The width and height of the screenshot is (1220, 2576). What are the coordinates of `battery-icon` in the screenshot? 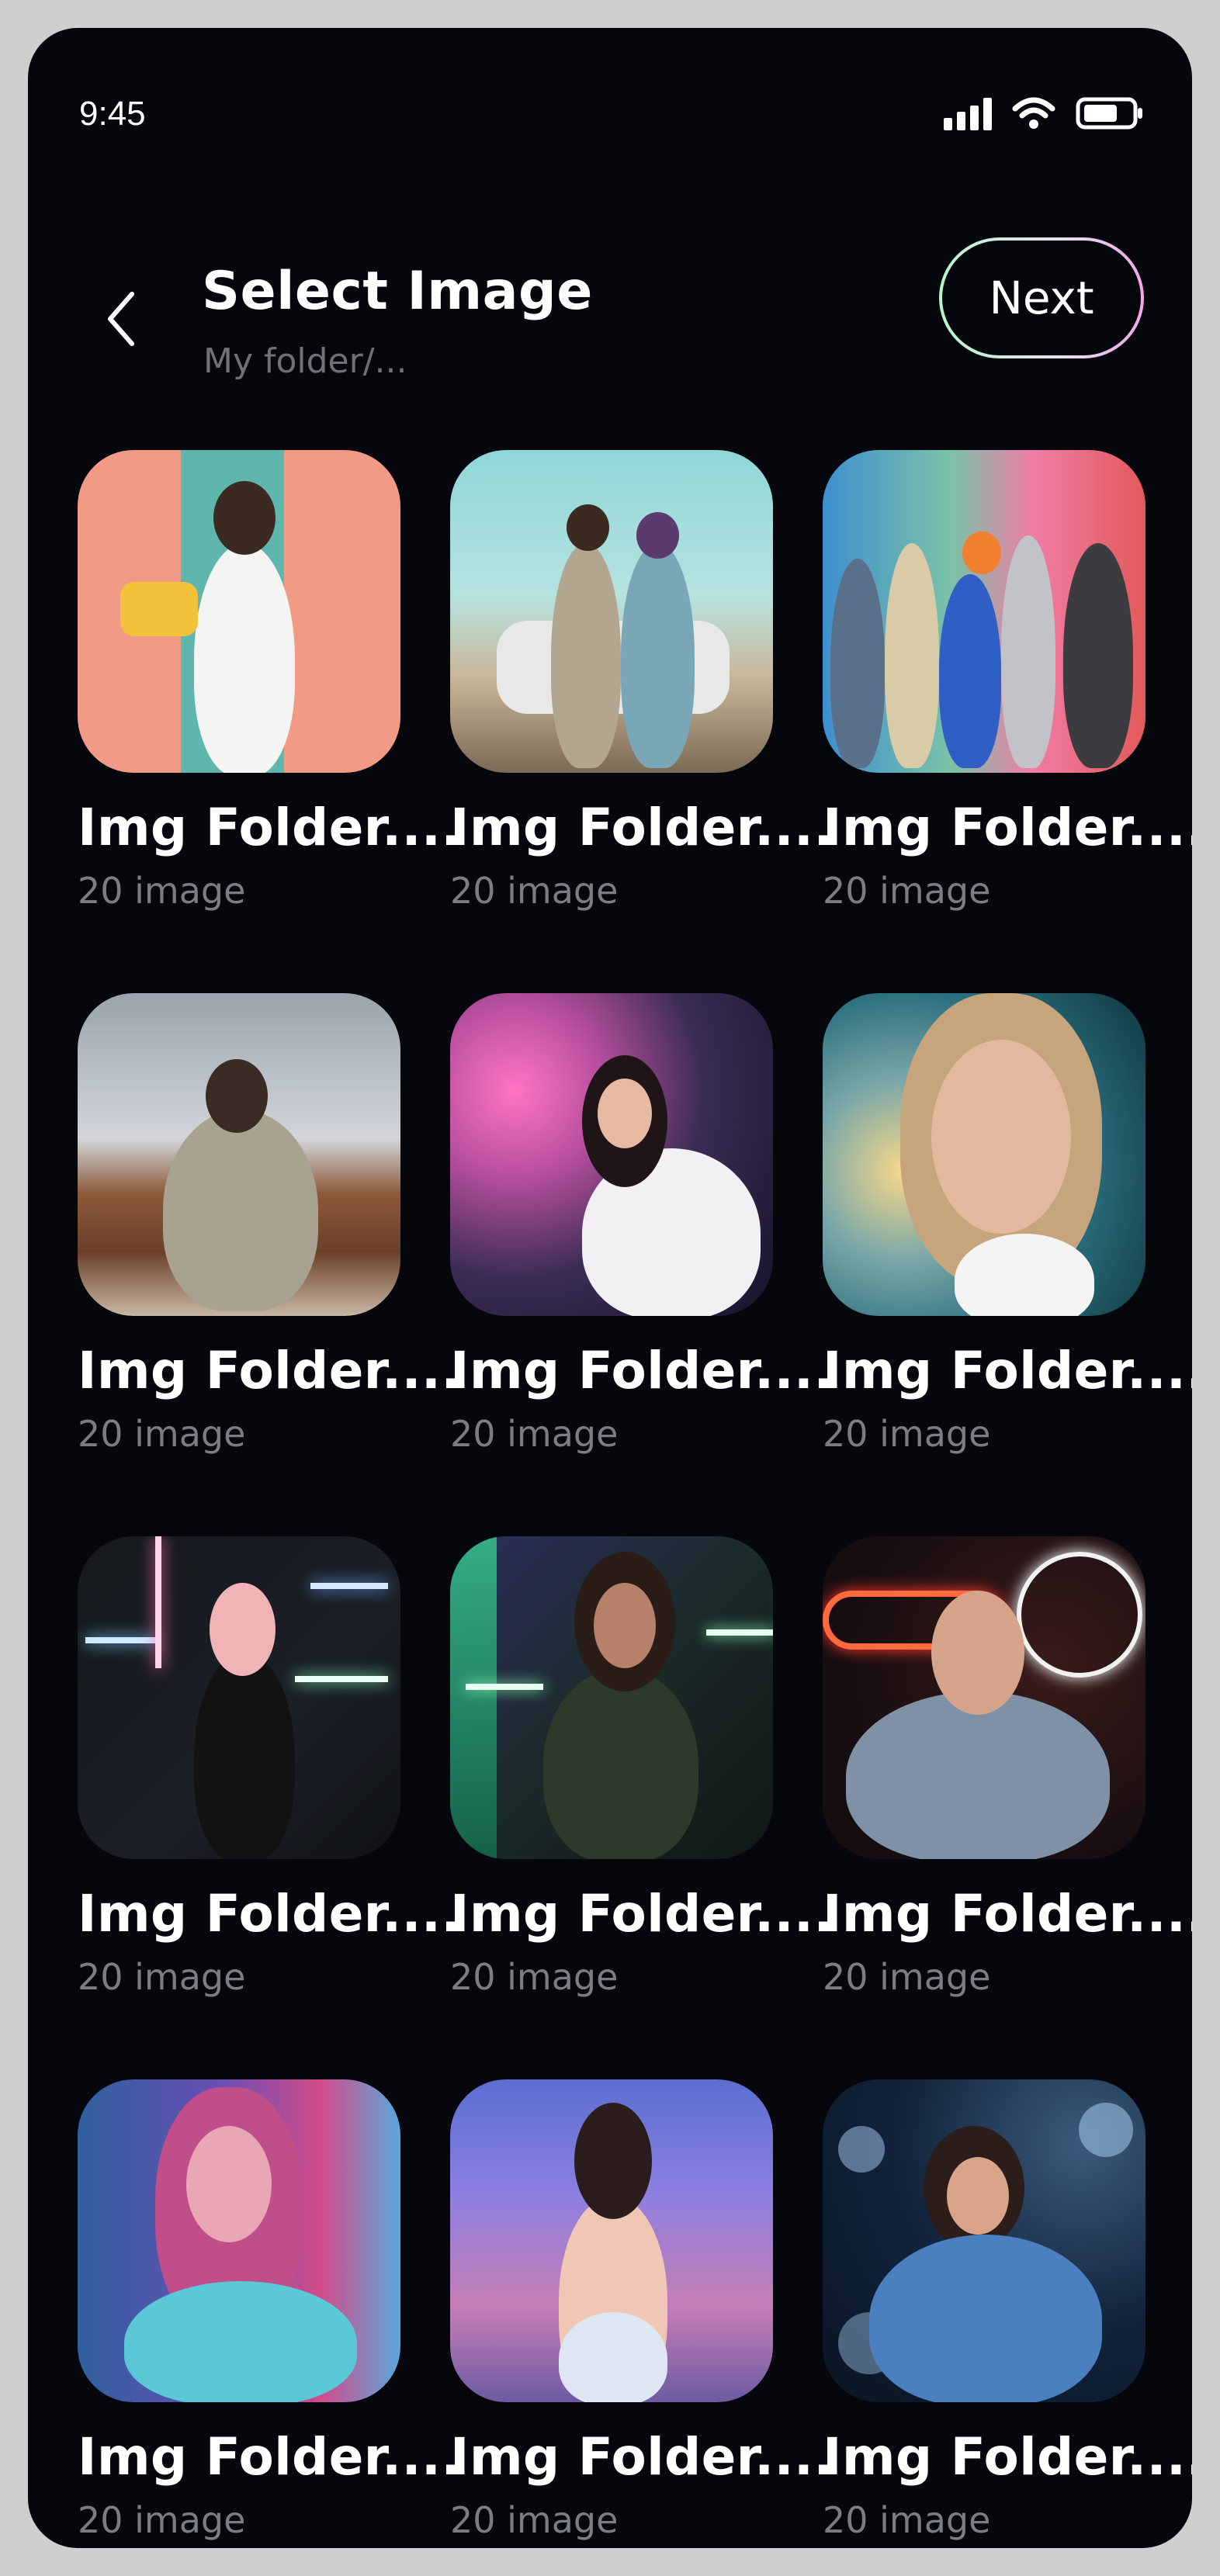 It's located at (1110, 113).